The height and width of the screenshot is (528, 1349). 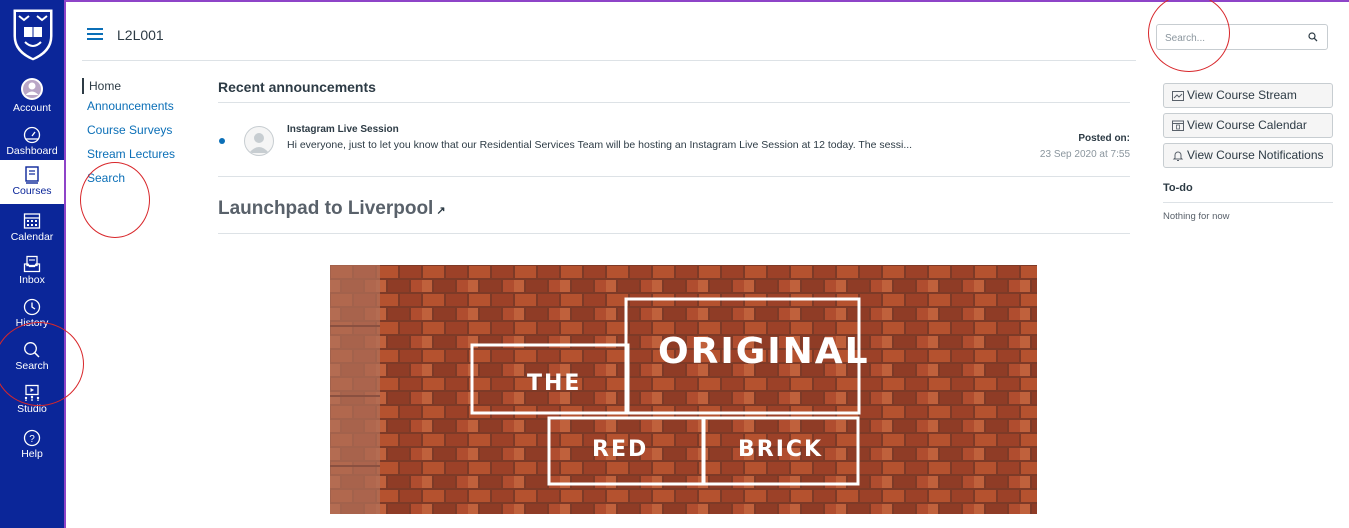 What do you see at coordinates (1313, 37) in the screenshot?
I see `search-icon` at bounding box center [1313, 37].